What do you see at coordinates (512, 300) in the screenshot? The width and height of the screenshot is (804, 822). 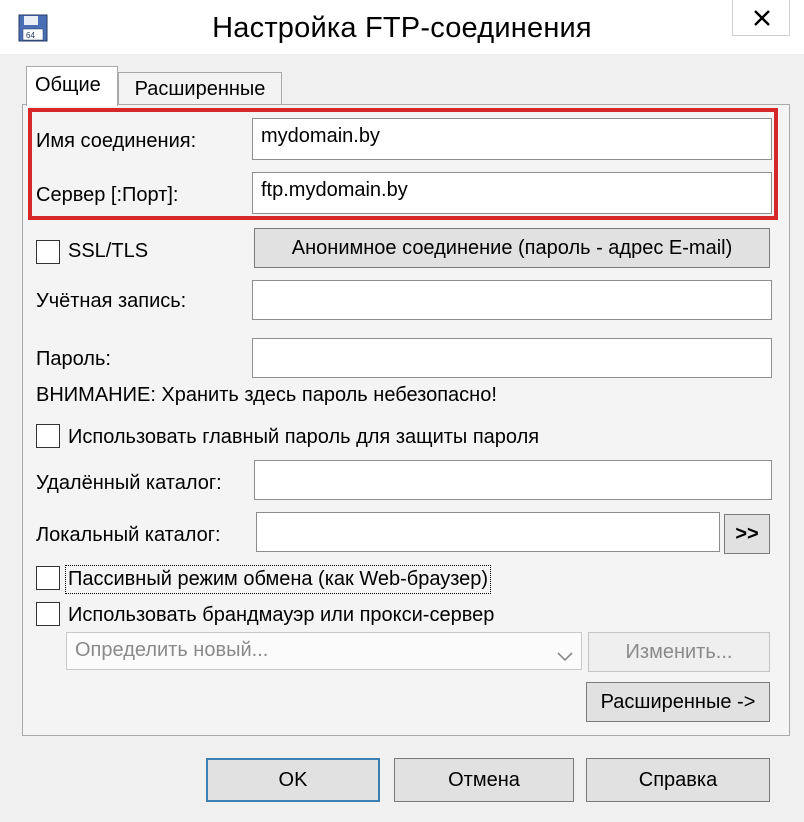 I see `account-input` at bounding box center [512, 300].